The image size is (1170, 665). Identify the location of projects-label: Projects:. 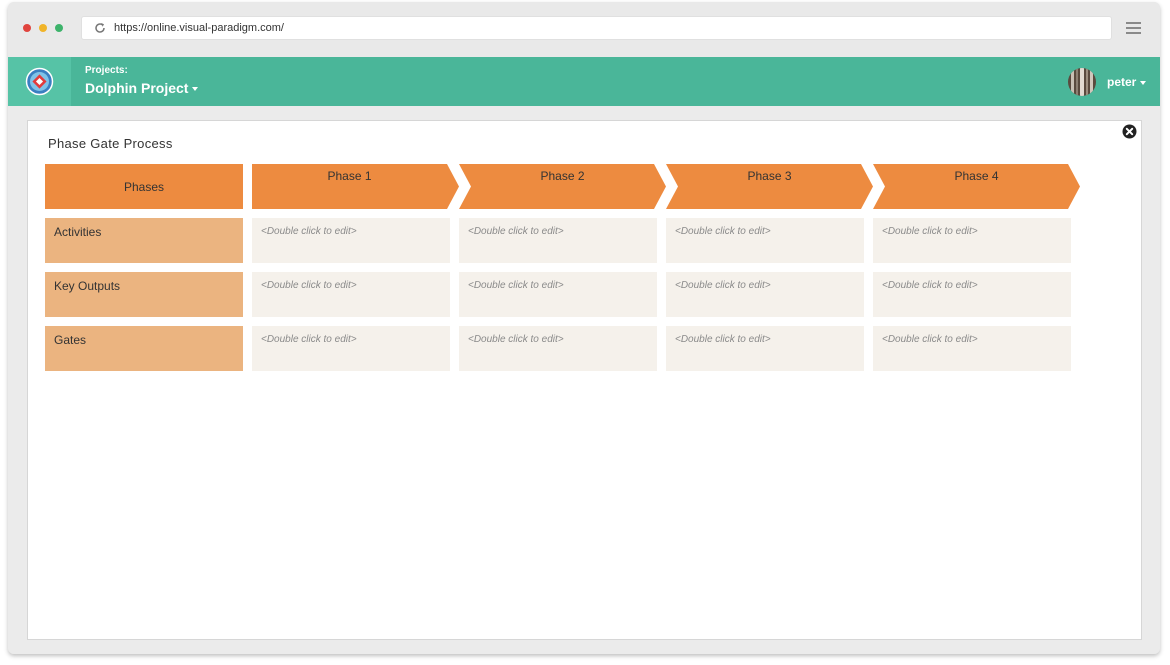
(106, 70).